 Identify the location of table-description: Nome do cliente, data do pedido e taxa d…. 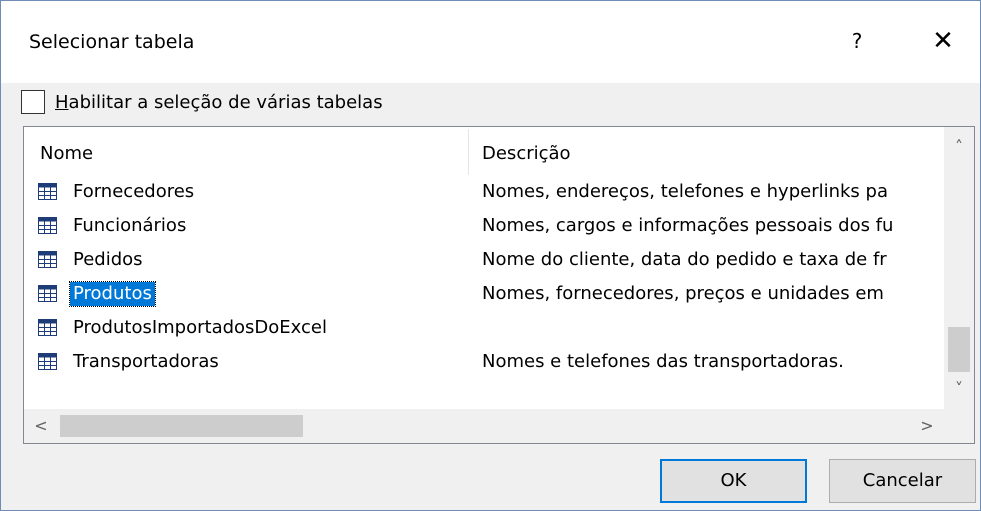
(684, 259).